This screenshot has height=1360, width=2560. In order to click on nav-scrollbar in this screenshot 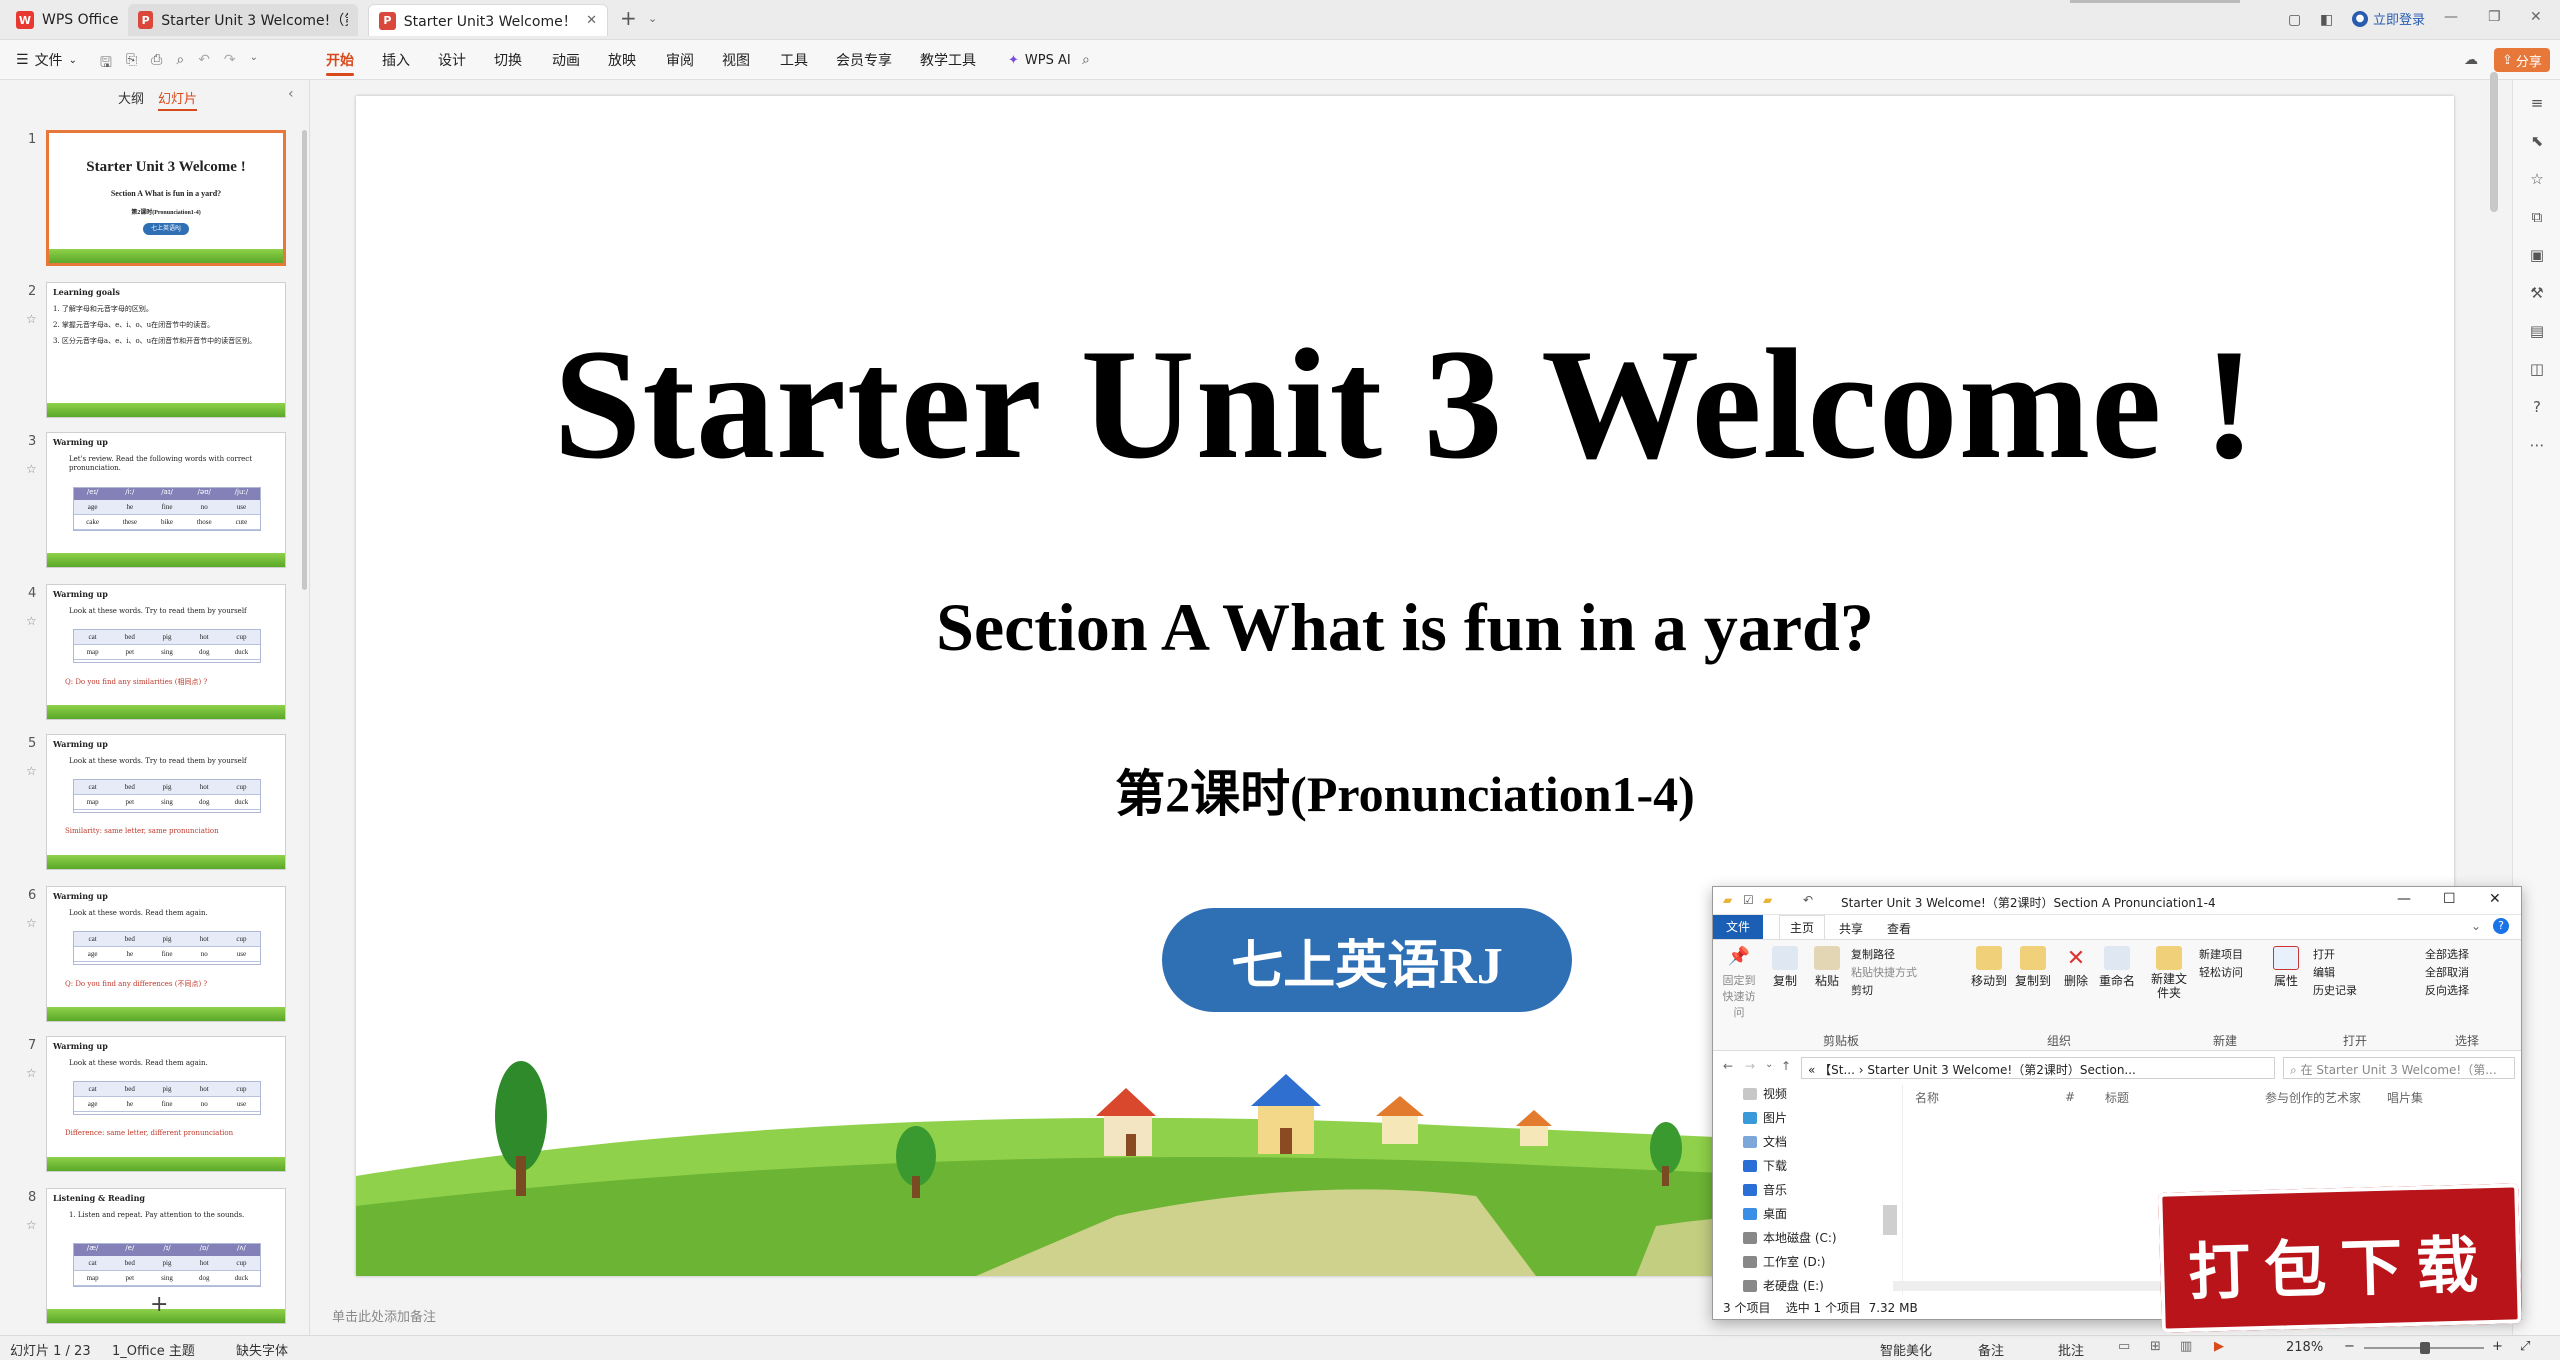, I will do `click(1890, 1220)`.